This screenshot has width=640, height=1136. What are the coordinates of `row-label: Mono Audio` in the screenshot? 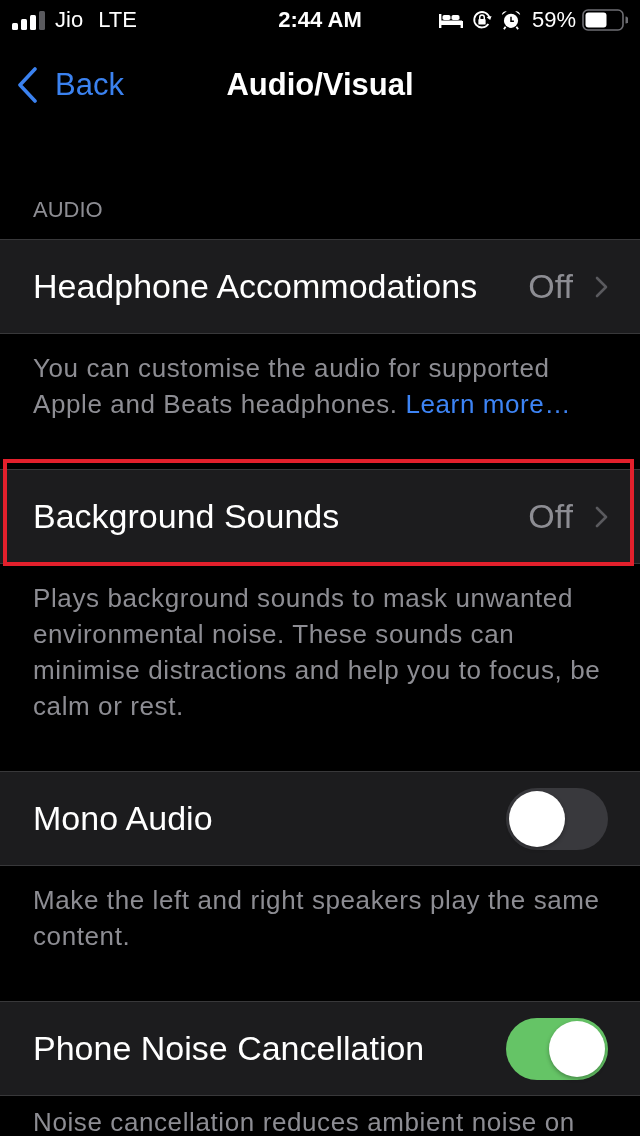 It's located at (123, 818).